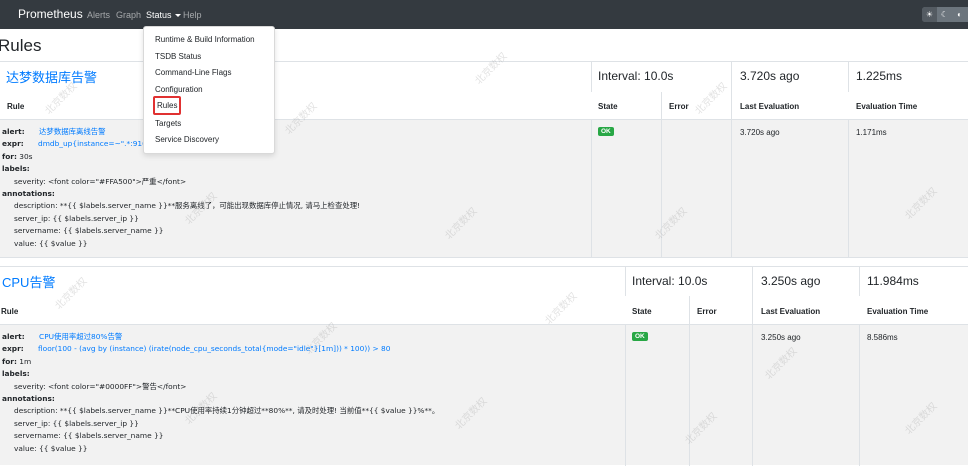 This screenshot has height=466, width=968. Describe the element at coordinates (98, 15) in the screenshot. I see `nav-alerts: Alerts` at that location.